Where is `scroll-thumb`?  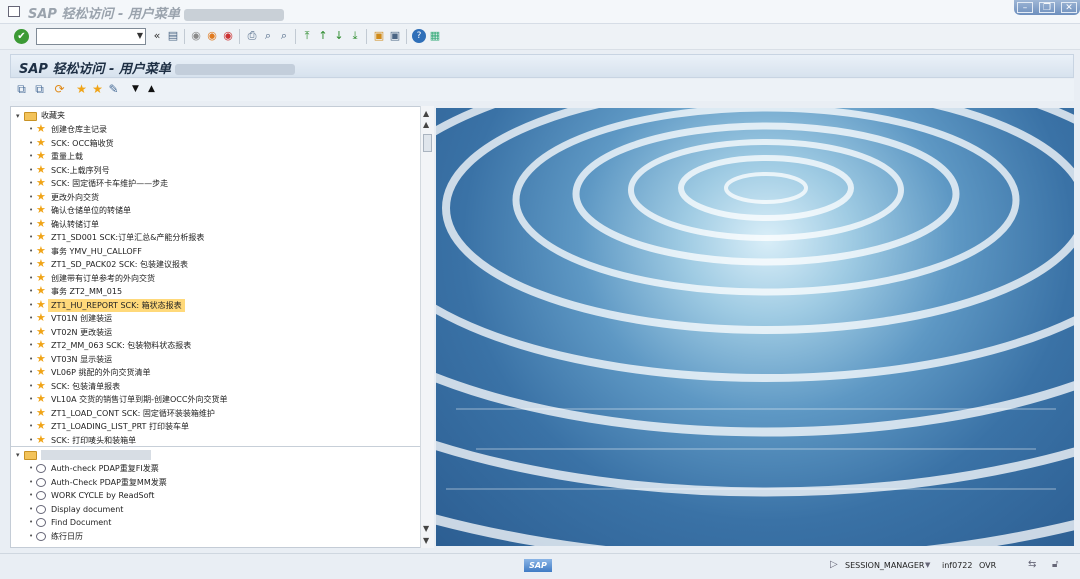
scroll-thumb is located at coordinates (427, 143).